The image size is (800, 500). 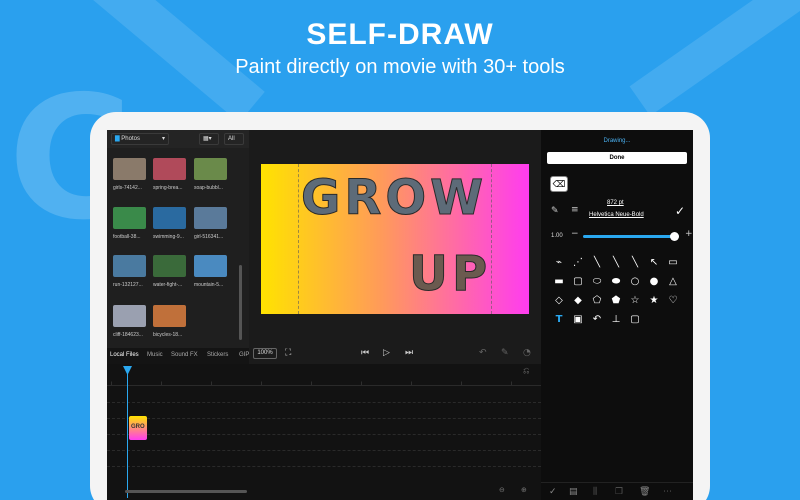 What do you see at coordinates (667, 492) in the screenshot?
I see `more-icon: ⋯` at bounding box center [667, 492].